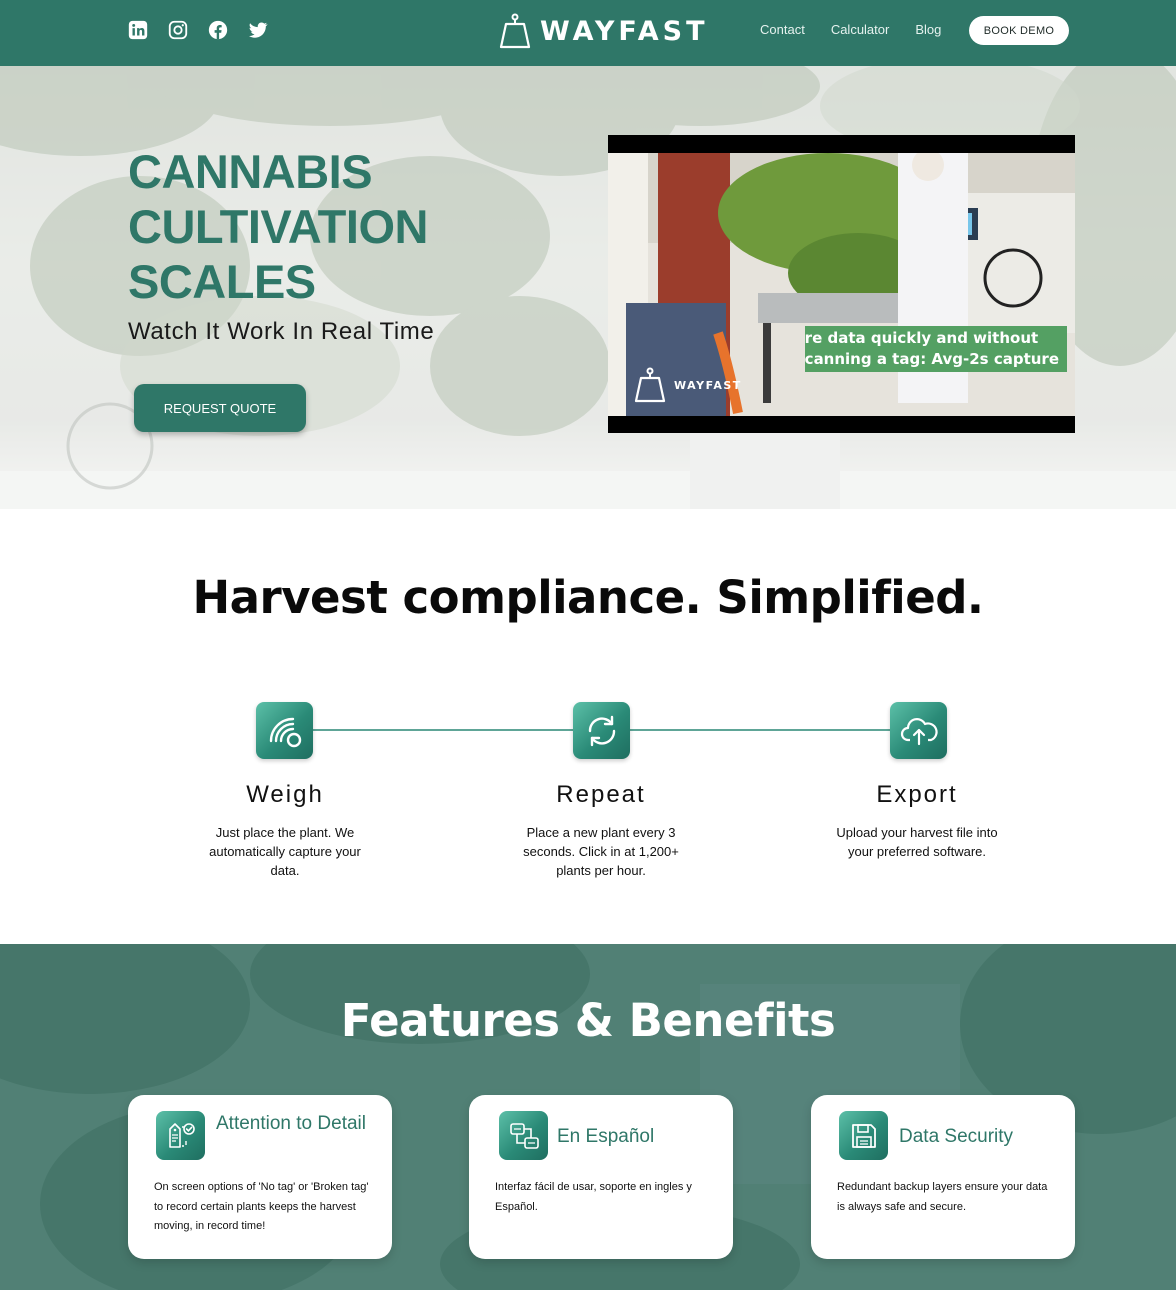 The height and width of the screenshot is (1290, 1176). Describe the element at coordinates (284, 730) in the screenshot. I see `scale-signal-icon` at that location.